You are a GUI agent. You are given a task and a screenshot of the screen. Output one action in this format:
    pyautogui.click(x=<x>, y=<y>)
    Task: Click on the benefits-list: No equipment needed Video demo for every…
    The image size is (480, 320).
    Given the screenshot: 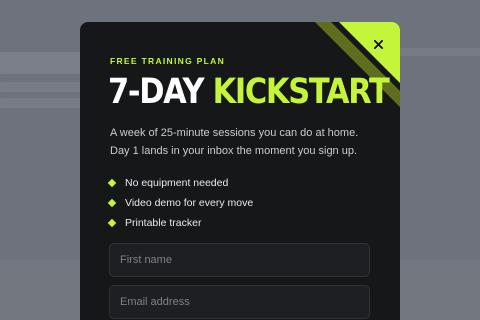 What is the action you would take?
    pyautogui.click(x=180, y=203)
    